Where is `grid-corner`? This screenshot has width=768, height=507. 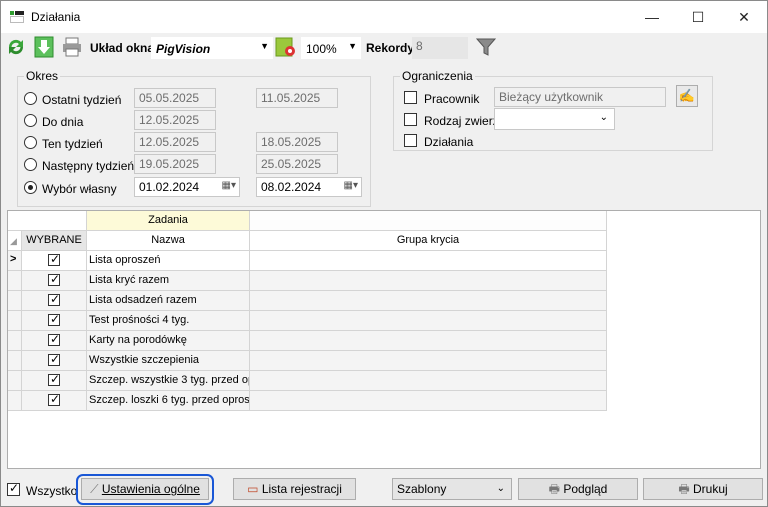 grid-corner is located at coordinates (47, 221).